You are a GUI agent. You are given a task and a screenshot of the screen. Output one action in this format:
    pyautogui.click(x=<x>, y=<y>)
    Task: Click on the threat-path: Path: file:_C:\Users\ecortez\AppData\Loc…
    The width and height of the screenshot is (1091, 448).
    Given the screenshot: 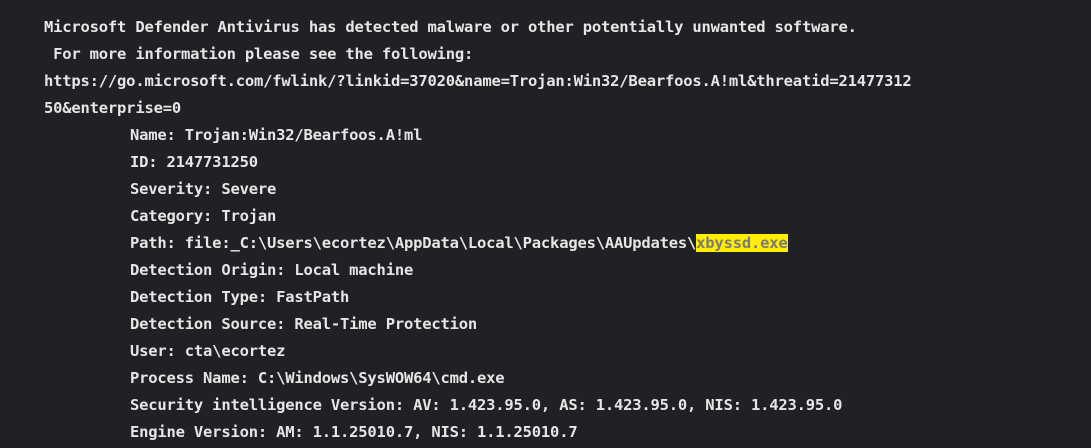 What is the action you would take?
    pyautogui.click(x=567, y=243)
    